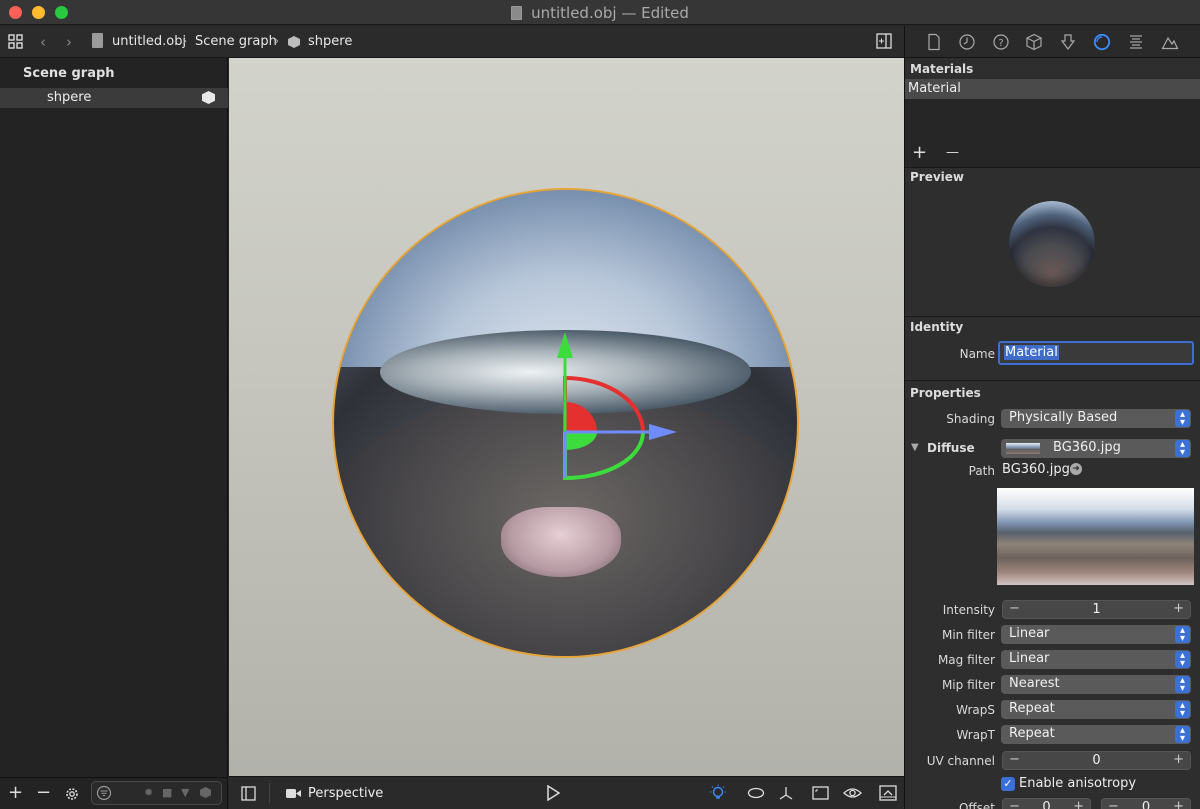  What do you see at coordinates (452, 42) in the screenshot?
I see `path-bar: ‹ › untitled.obj › Scene graph › shpere` at bounding box center [452, 42].